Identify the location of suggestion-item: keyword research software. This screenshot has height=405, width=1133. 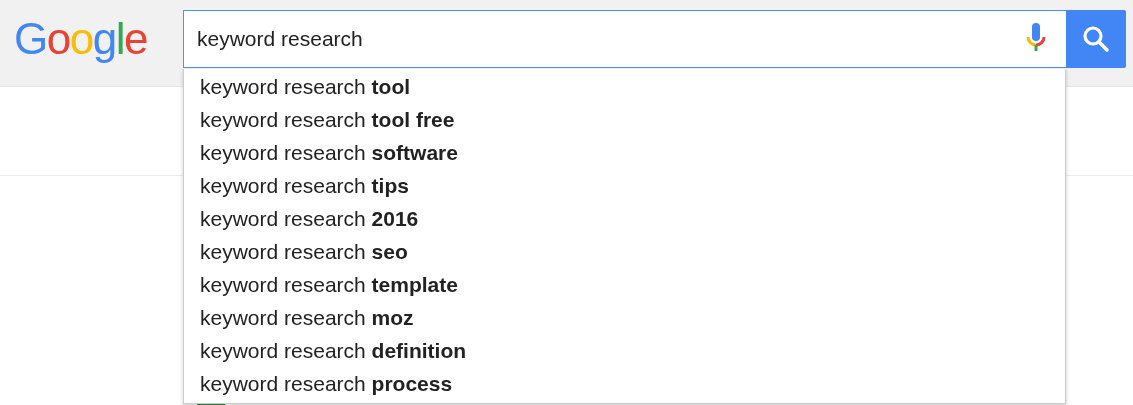
(624, 152).